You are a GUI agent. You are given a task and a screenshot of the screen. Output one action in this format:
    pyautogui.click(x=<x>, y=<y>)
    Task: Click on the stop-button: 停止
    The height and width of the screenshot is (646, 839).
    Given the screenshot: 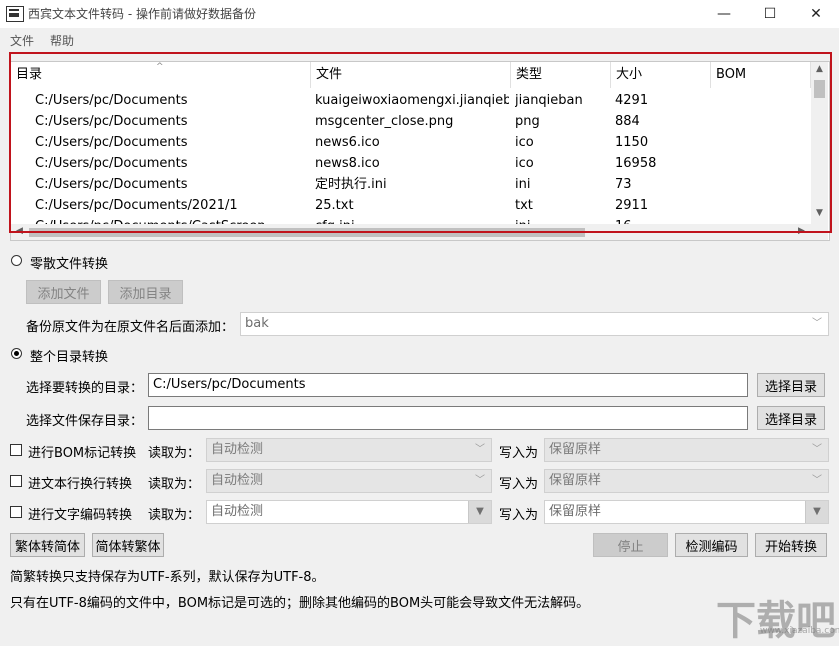 What is the action you would take?
    pyautogui.click(x=630, y=545)
    